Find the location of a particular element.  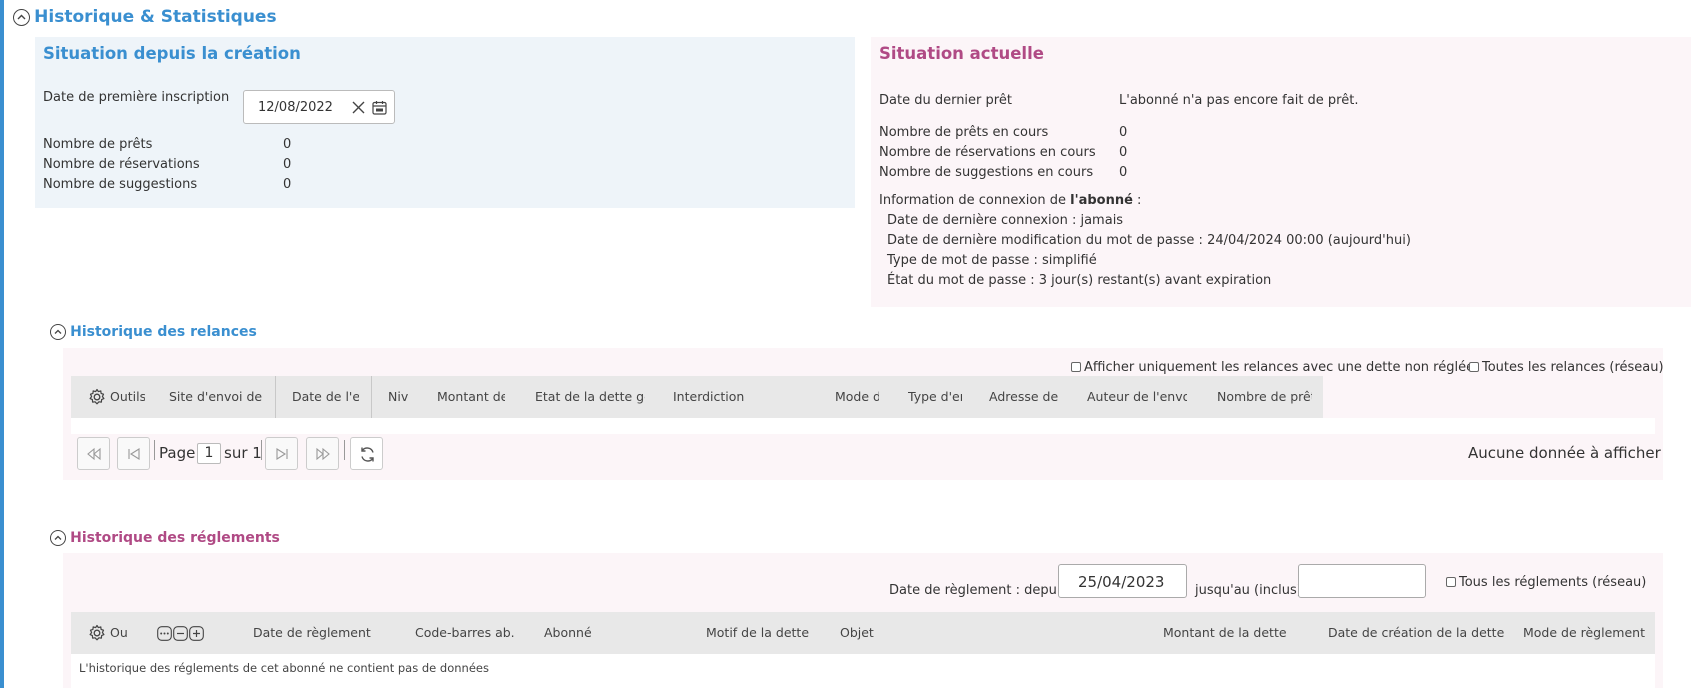

next-page-button is located at coordinates (281, 453).